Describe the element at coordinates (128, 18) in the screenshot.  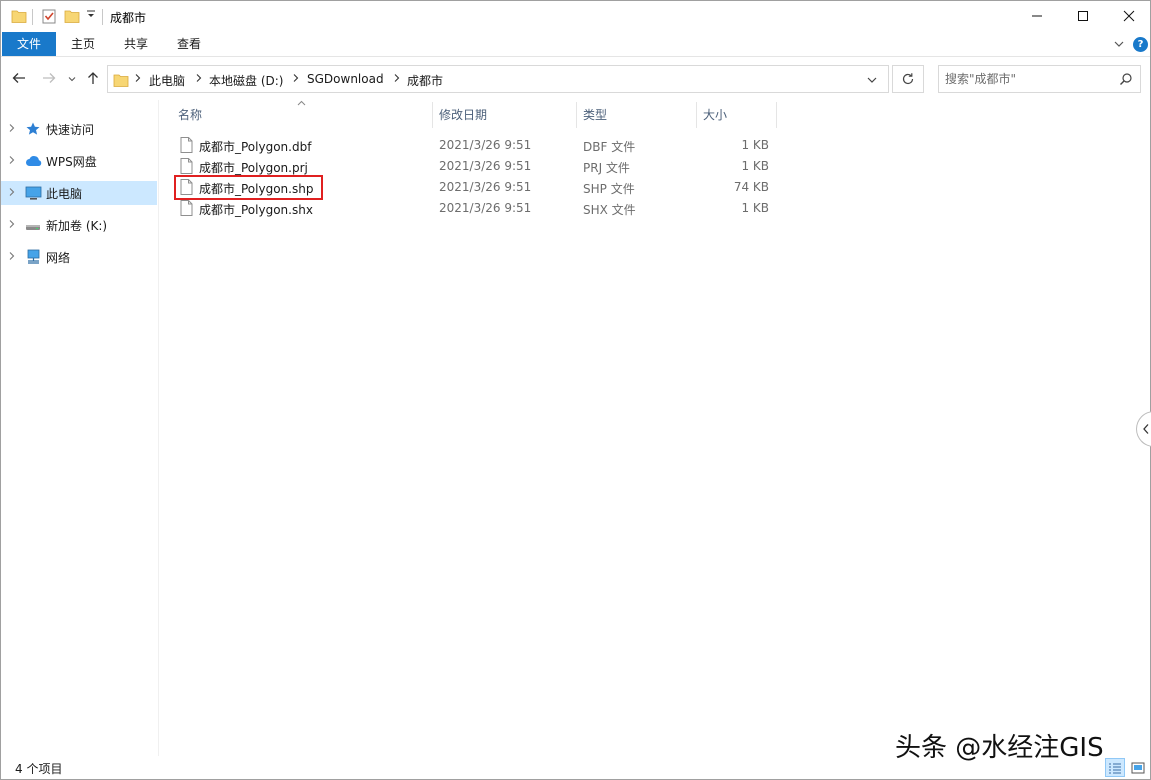
I see `window-title: 成都市` at that location.